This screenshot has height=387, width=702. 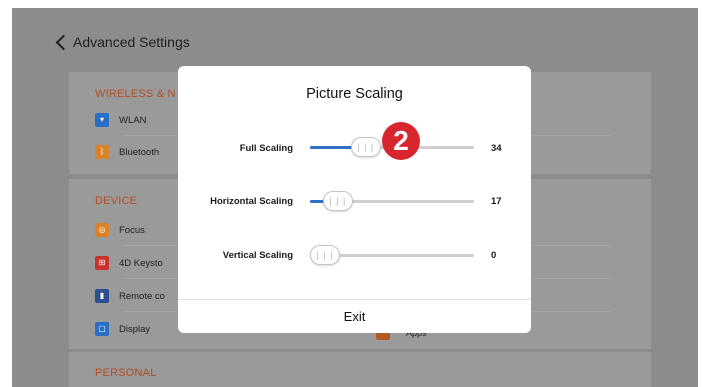 I want to click on vertical-scaling-slider: | | |, so click(x=392, y=255).